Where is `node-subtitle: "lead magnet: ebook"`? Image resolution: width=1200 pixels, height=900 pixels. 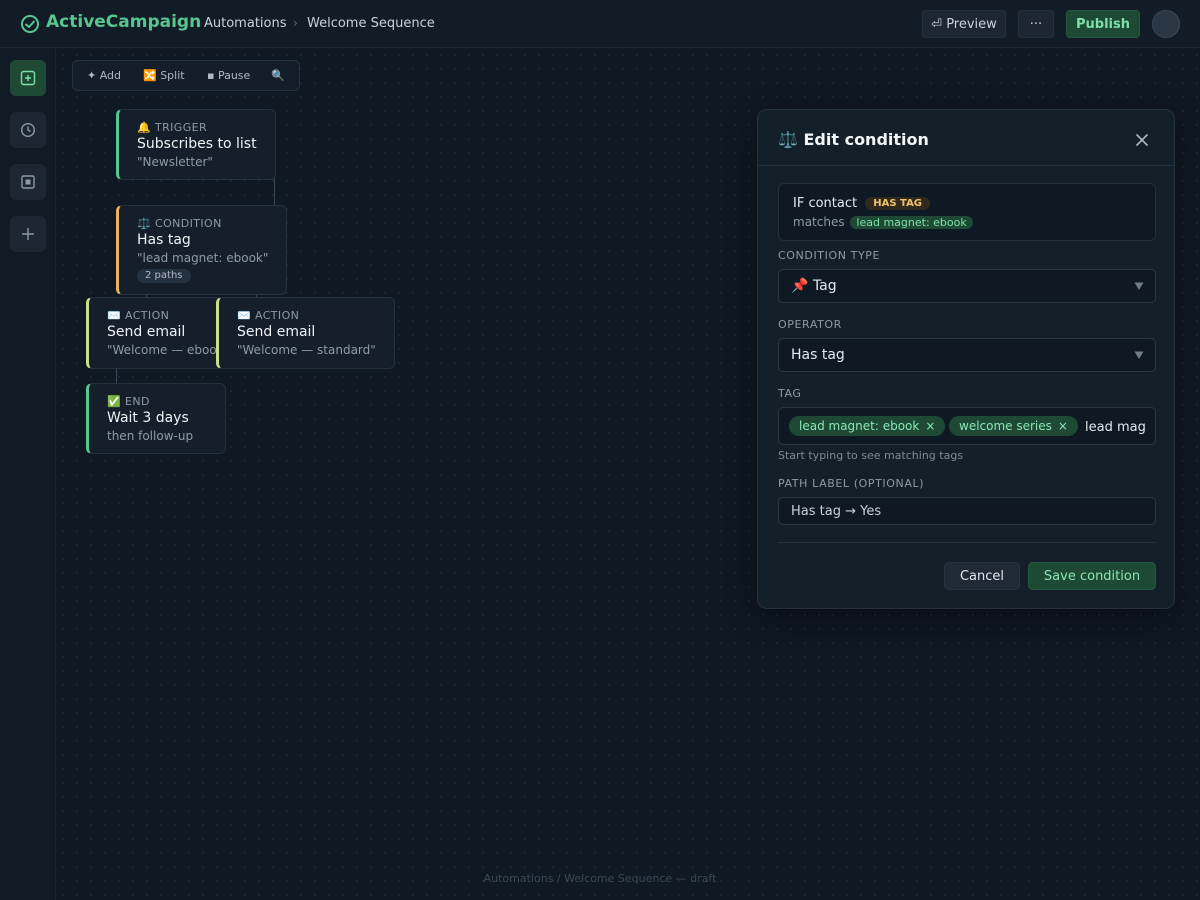
node-subtitle: "lead magnet: ebook" is located at coordinates (203, 258).